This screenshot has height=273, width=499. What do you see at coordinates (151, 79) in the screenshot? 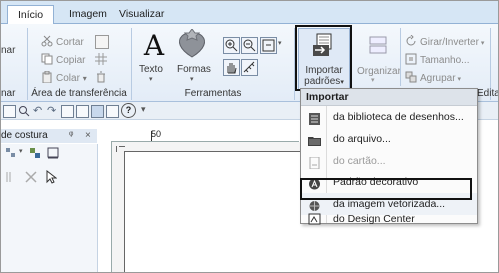
I see `text-dropdown-arrow: ▾` at bounding box center [151, 79].